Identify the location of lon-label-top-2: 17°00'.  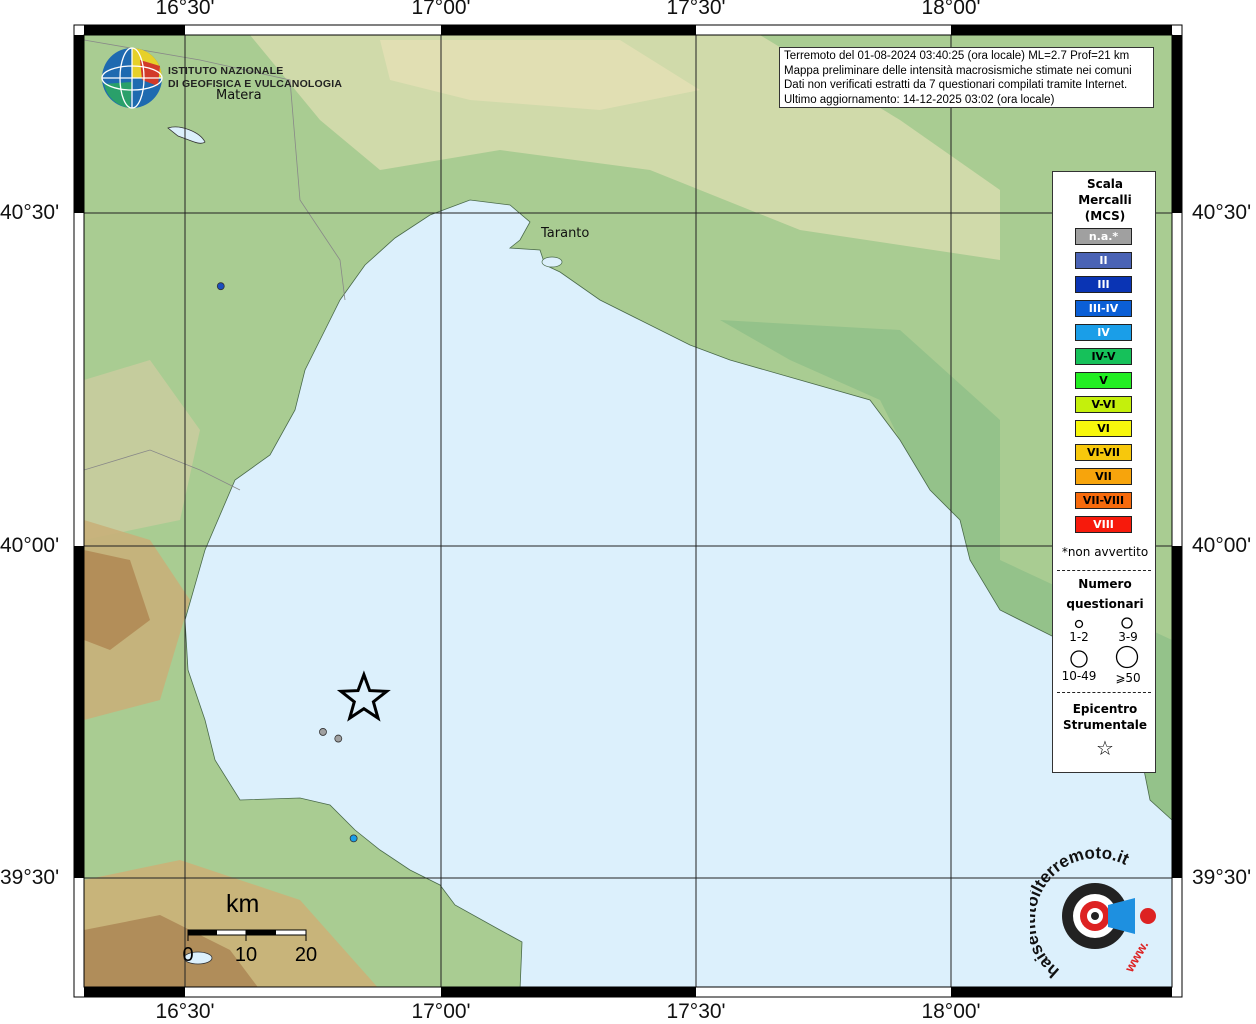
(441, 9).